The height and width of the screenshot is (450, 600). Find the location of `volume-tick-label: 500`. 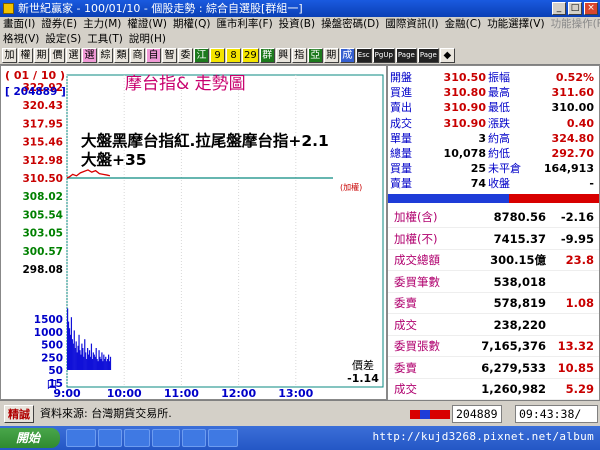

volume-tick-label: 500 is located at coordinates (52, 346).